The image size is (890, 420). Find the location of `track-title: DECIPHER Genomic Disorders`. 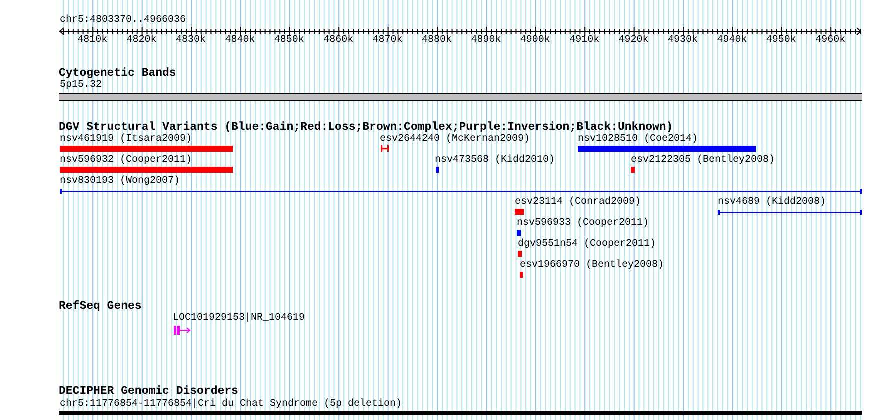

track-title: DECIPHER Genomic Disorders is located at coordinates (148, 392).